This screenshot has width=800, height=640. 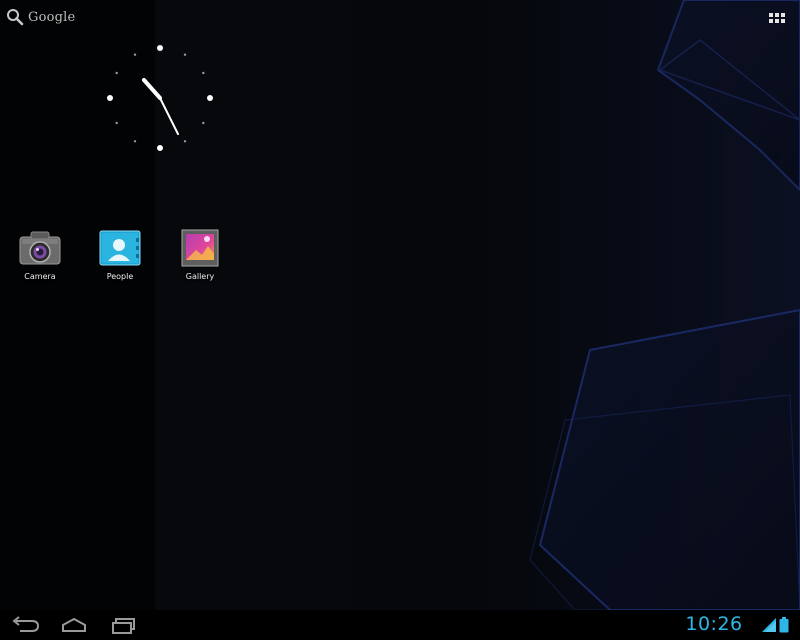 What do you see at coordinates (200, 276) in the screenshot?
I see `app-label: Gallery` at bounding box center [200, 276].